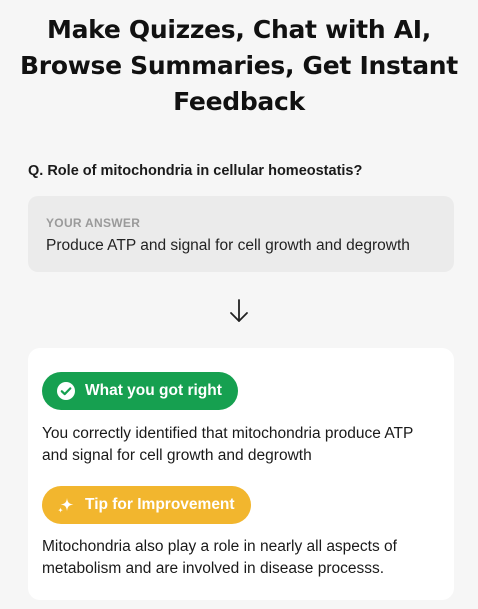 Image resolution: width=478 pixels, height=609 pixels. Describe the element at coordinates (93, 223) in the screenshot. I see `answer-label: YOUR ANSWER` at that location.